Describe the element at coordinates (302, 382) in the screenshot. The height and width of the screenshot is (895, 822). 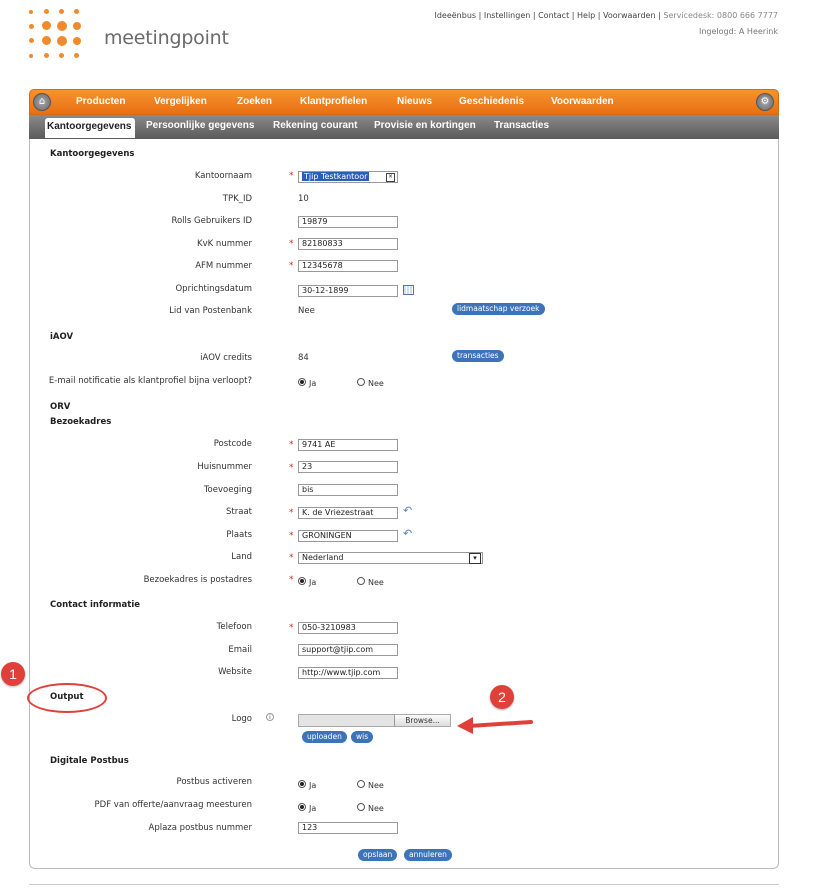
I see `email-notificatie-ja-radio` at that location.